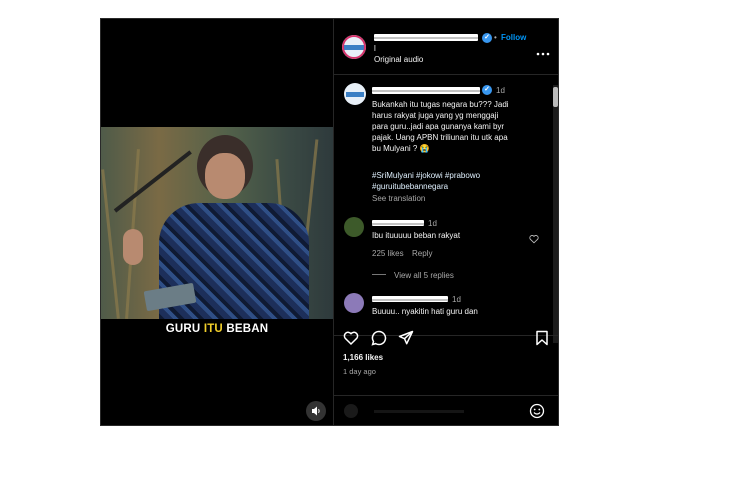  I want to click on caption-line: harus rakyat juga yang yg menggaji, so click(435, 115).